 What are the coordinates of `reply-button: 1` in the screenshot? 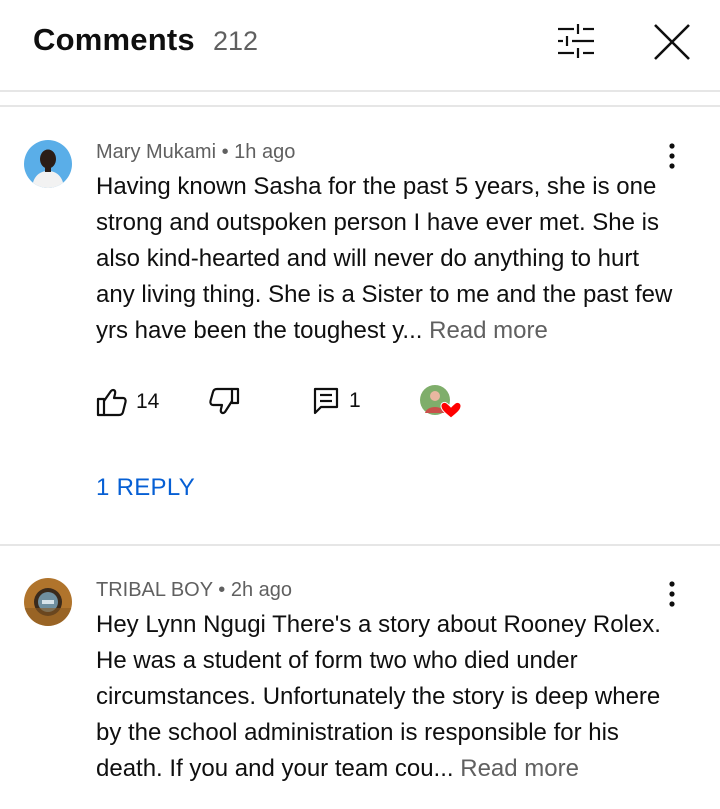 It's located at (337, 401).